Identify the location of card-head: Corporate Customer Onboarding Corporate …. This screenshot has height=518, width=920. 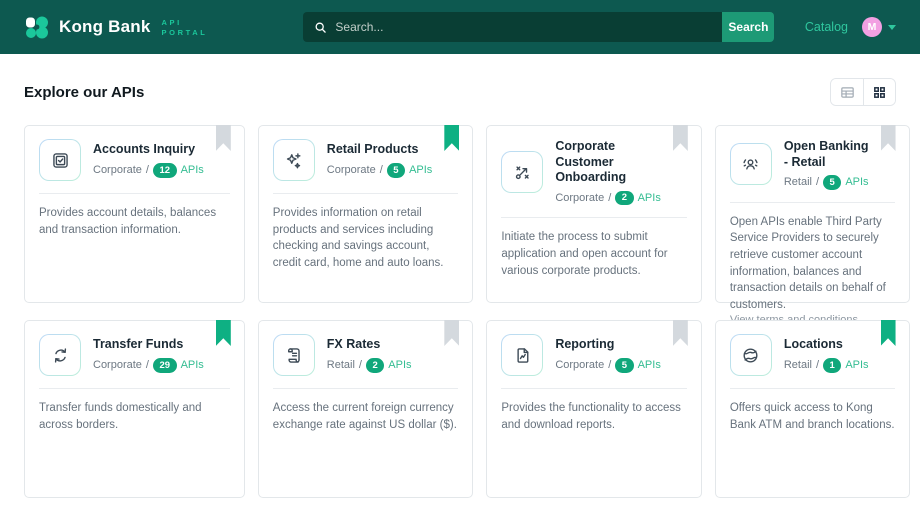
(594, 172).